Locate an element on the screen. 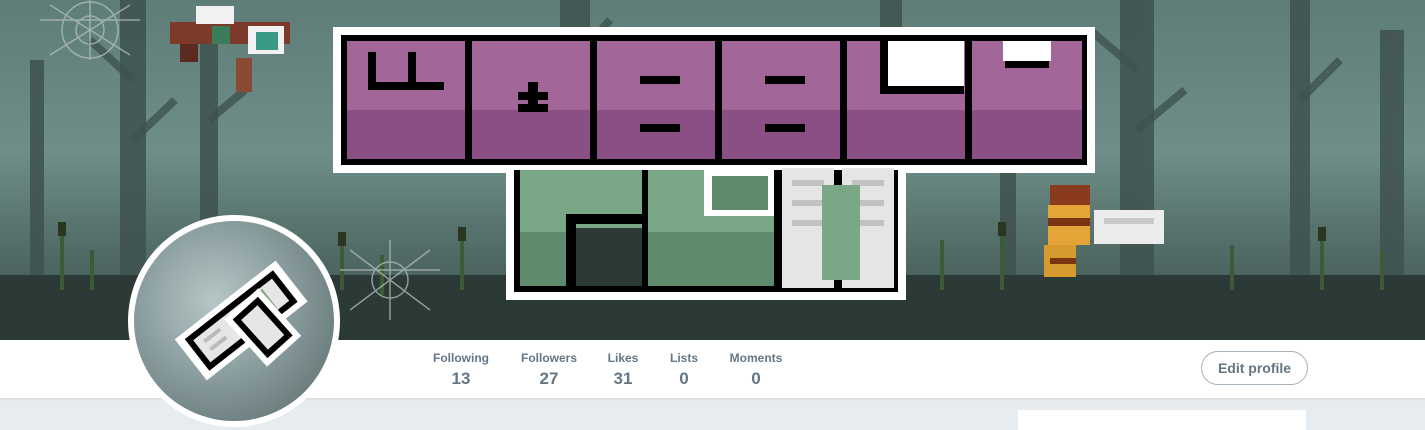  logo-fly is located at coordinates (706, 232).